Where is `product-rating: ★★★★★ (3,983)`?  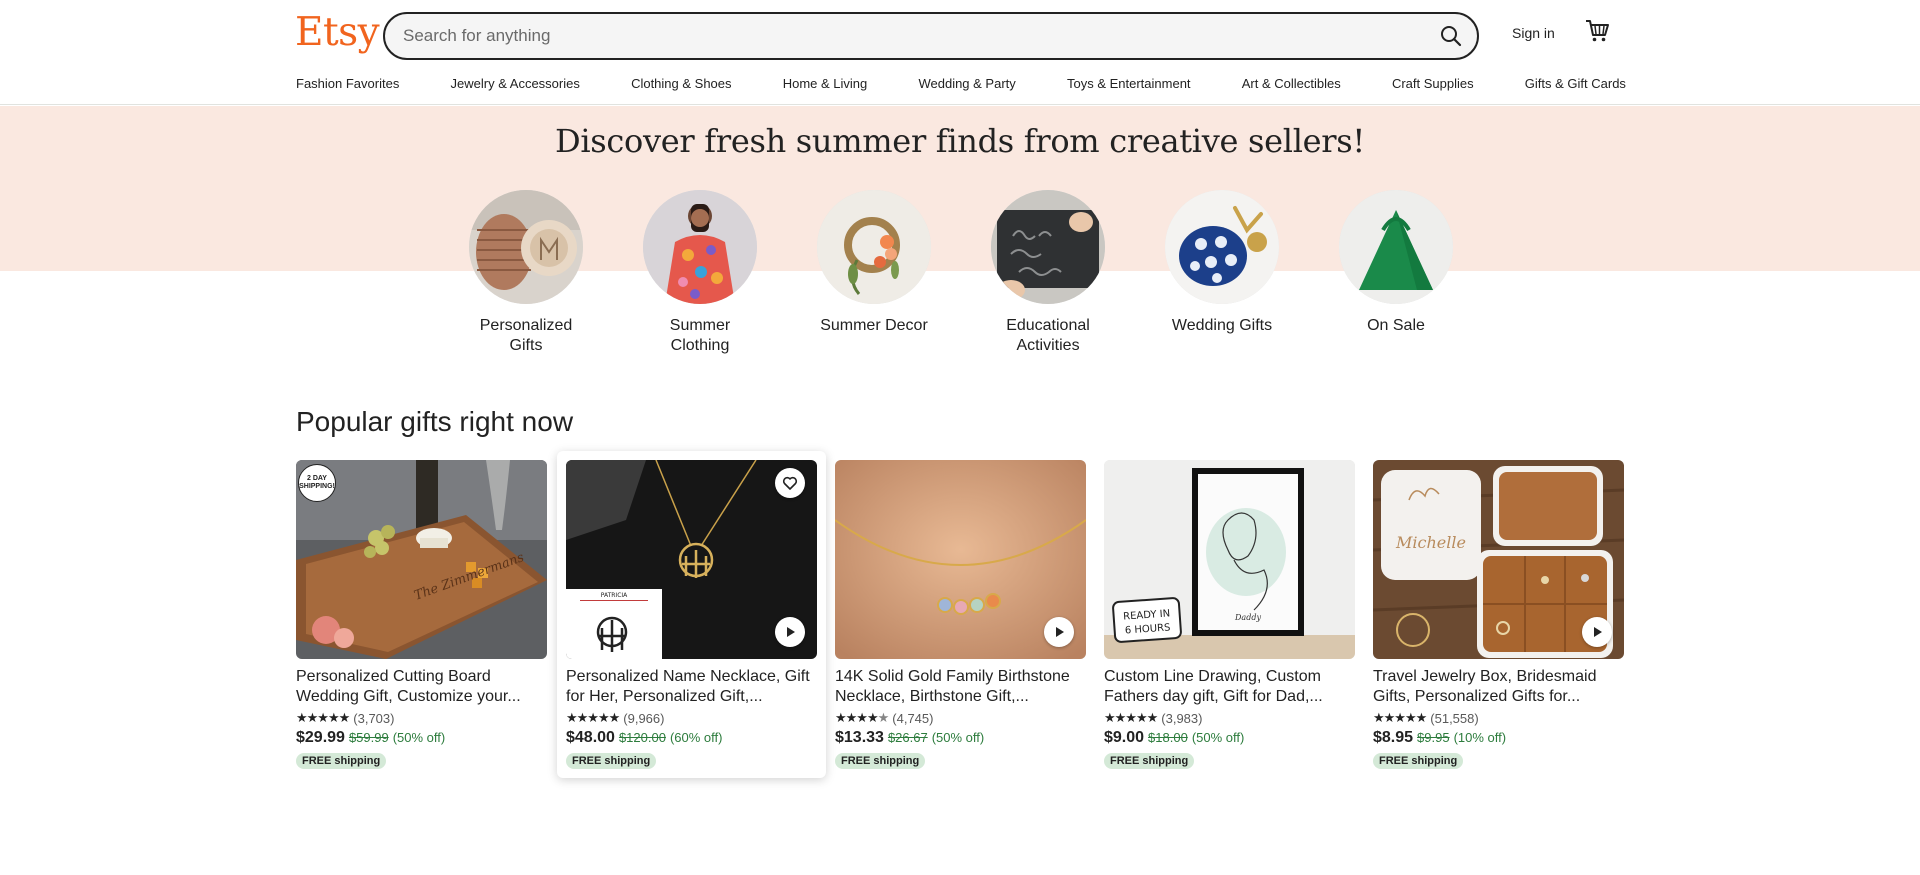
product-rating: ★★★★★ (3,983) is located at coordinates (1229, 718).